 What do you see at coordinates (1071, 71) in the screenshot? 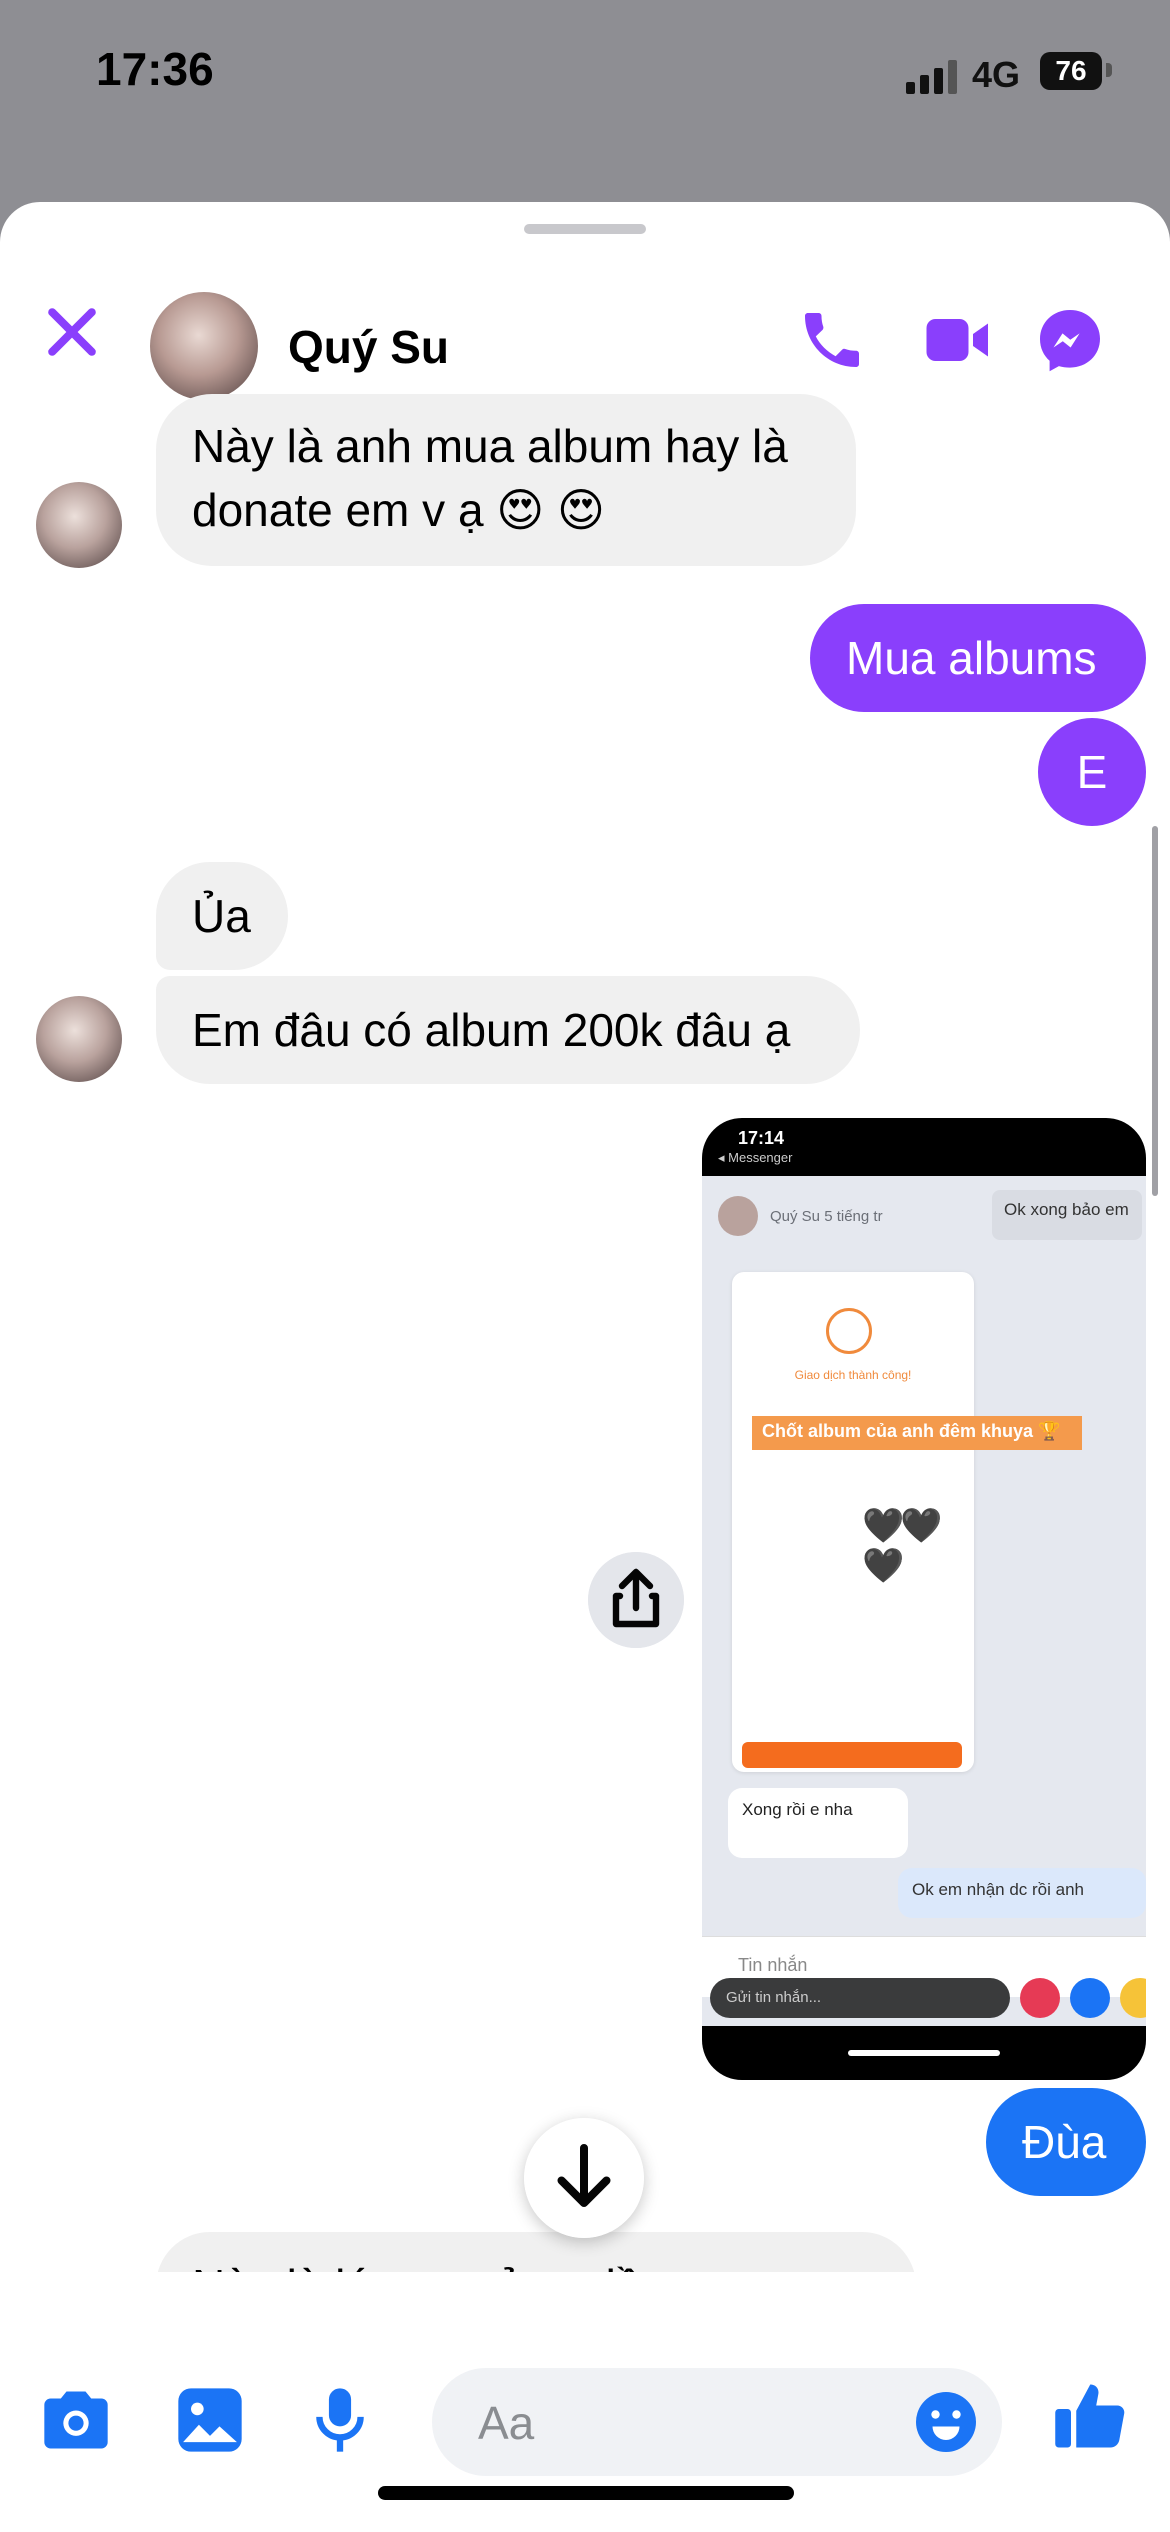
I see `battery-icon: 76` at bounding box center [1071, 71].